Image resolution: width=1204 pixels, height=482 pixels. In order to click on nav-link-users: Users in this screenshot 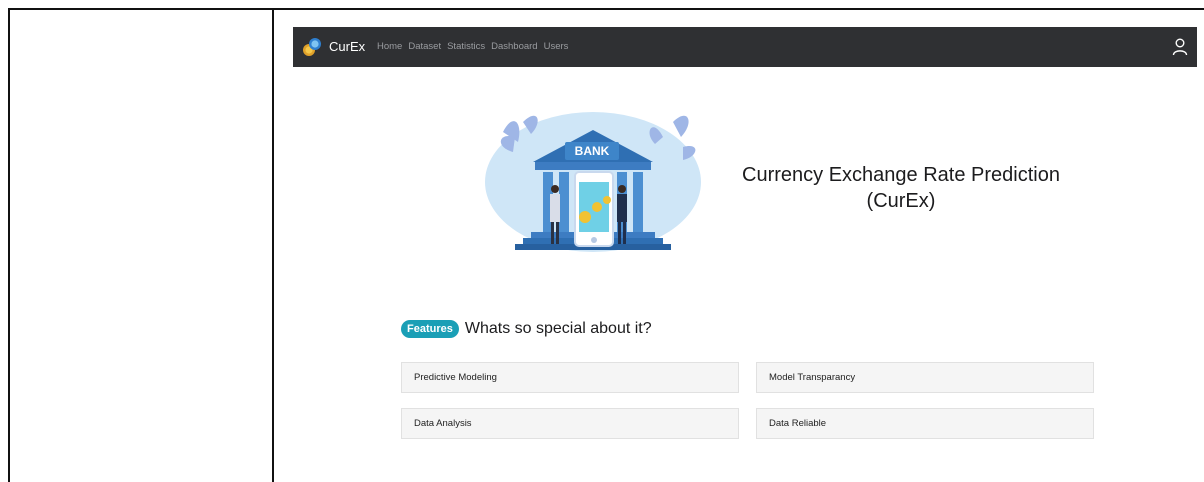, I will do `click(556, 46)`.